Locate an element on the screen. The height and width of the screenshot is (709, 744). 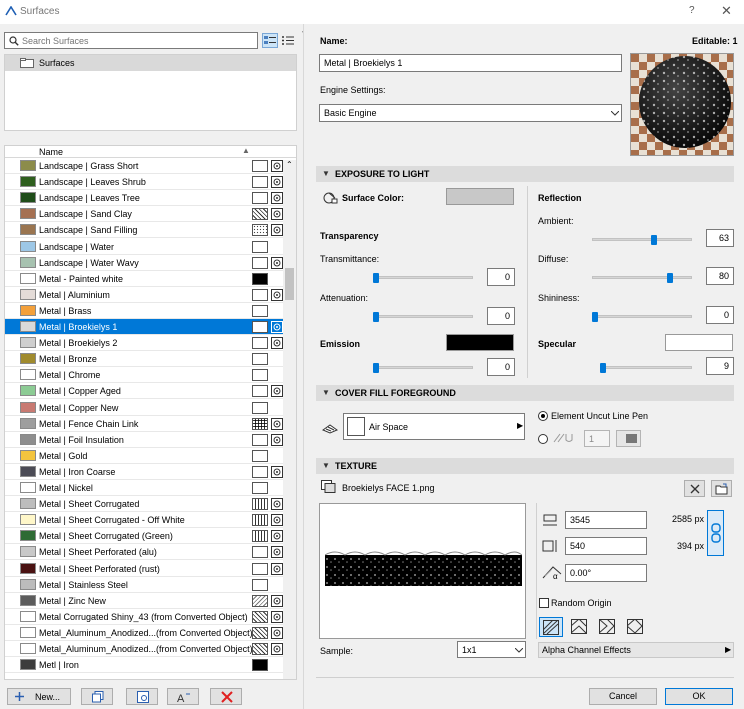
texture-section-header: ▼ TEXTURE is located at coordinates (525, 466).